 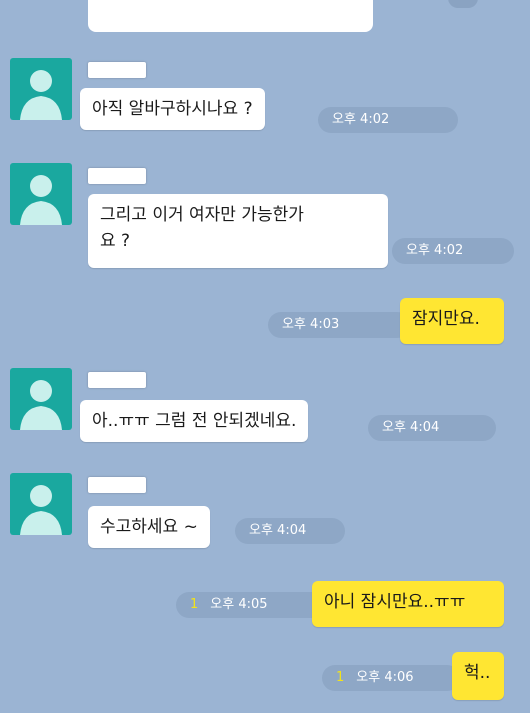 I want to click on scroll-indicator, so click(x=463, y=4).